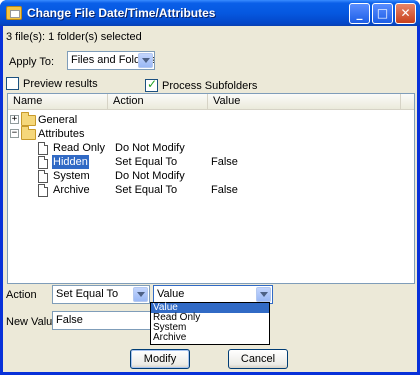 The height and width of the screenshot is (375, 420). I want to click on title-bar: Change File Date/Time/Attributes _ □ ✕, so click(210, 13).